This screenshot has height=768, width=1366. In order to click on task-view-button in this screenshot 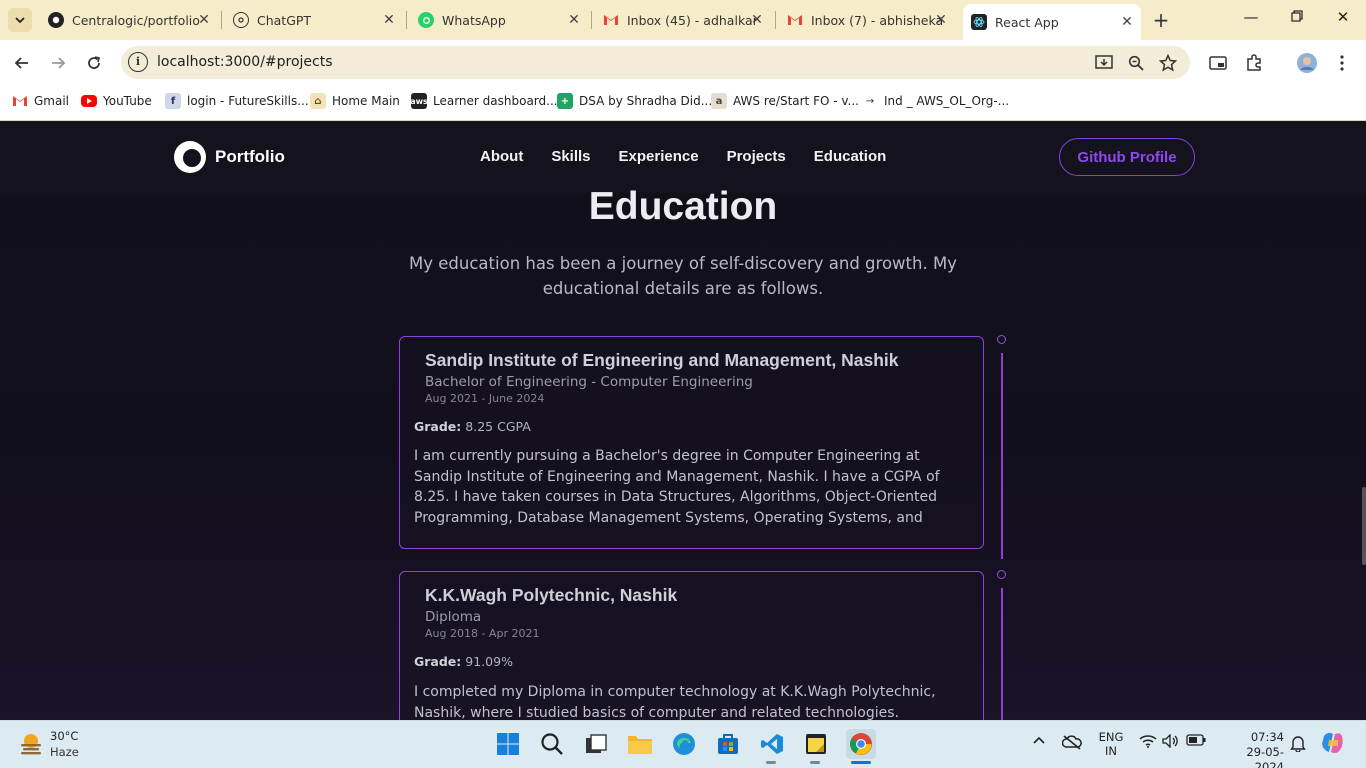, I will do `click(596, 744)`.